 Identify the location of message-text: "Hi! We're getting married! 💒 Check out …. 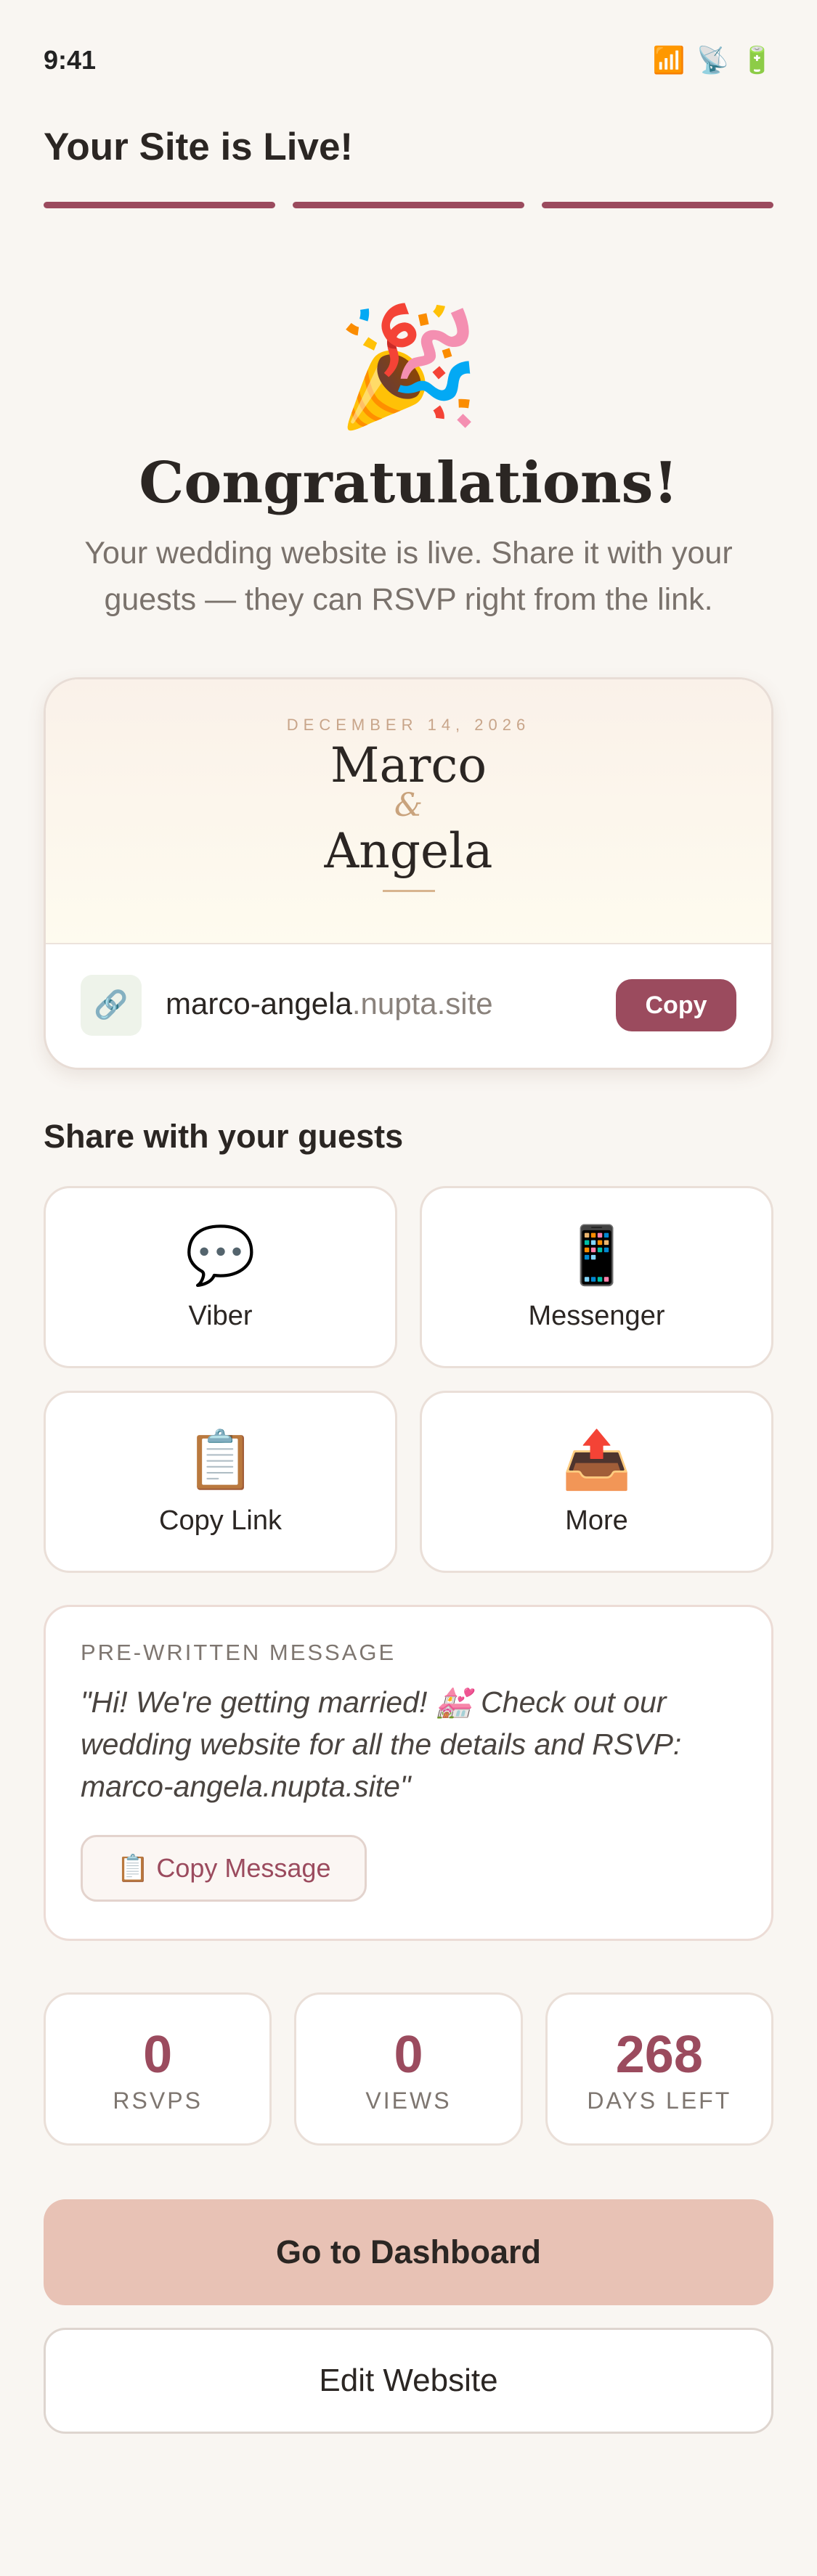
(381, 1744).